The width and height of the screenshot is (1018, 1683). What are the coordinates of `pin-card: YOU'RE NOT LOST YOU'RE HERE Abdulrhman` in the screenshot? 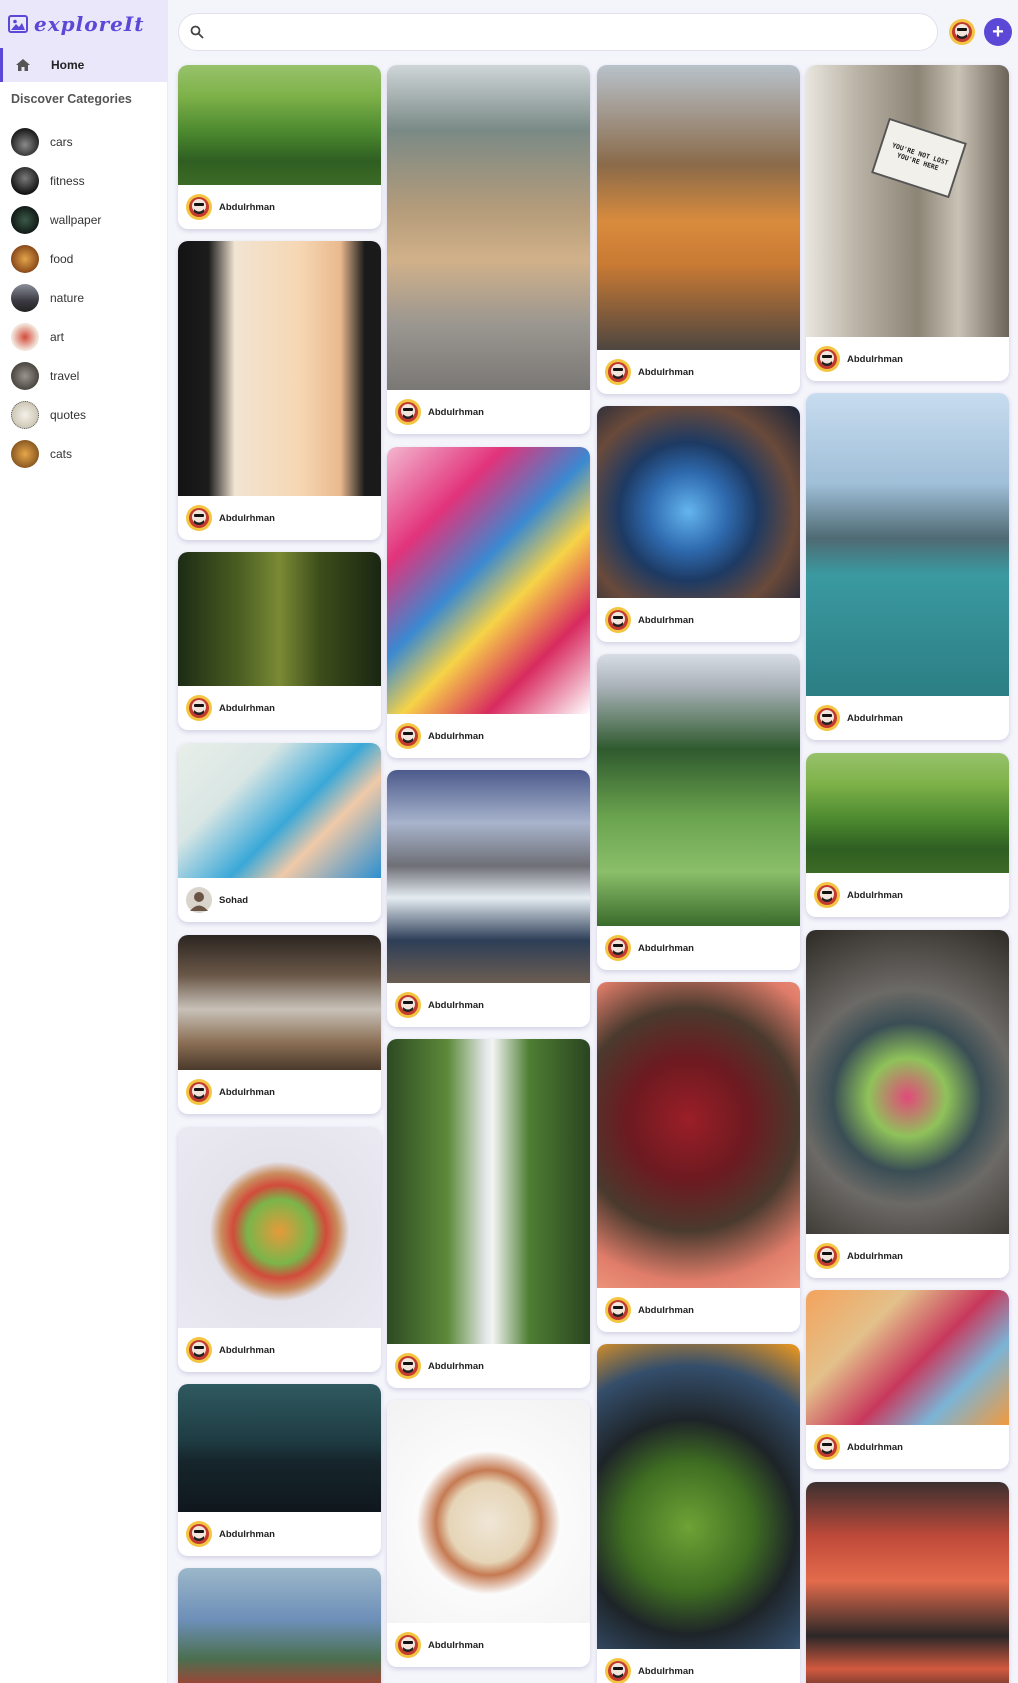 It's located at (907, 223).